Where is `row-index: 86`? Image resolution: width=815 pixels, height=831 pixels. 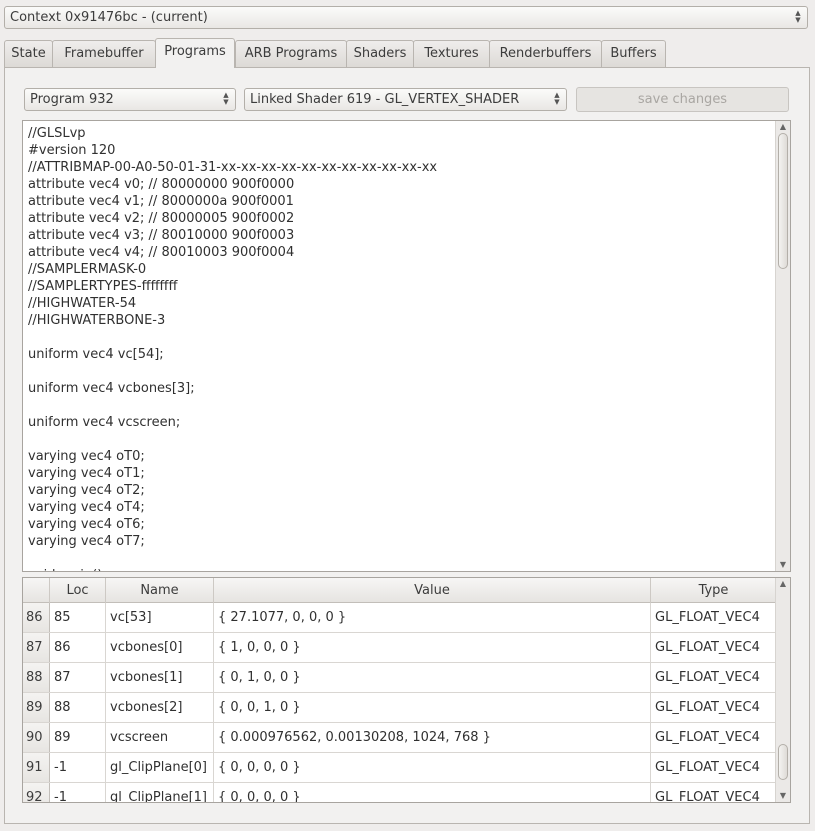
row-index: 86 is located at coordinates (36, 617).